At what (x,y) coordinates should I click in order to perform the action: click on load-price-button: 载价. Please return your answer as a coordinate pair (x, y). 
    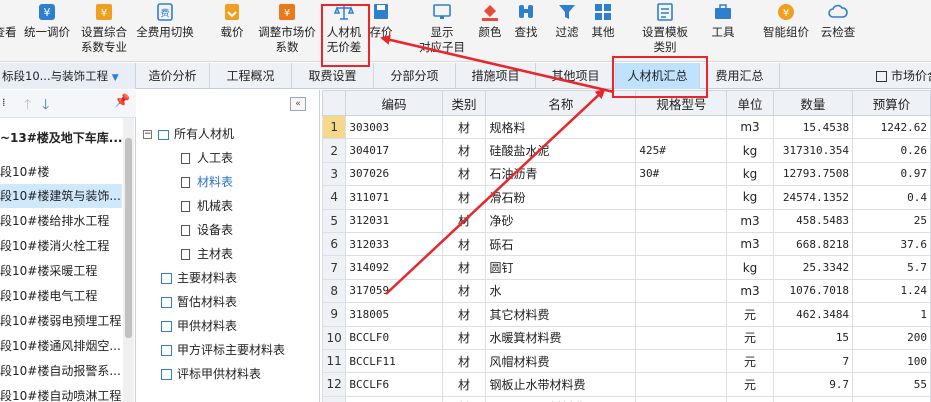
    Looking at the image, I should click on (232, 30).